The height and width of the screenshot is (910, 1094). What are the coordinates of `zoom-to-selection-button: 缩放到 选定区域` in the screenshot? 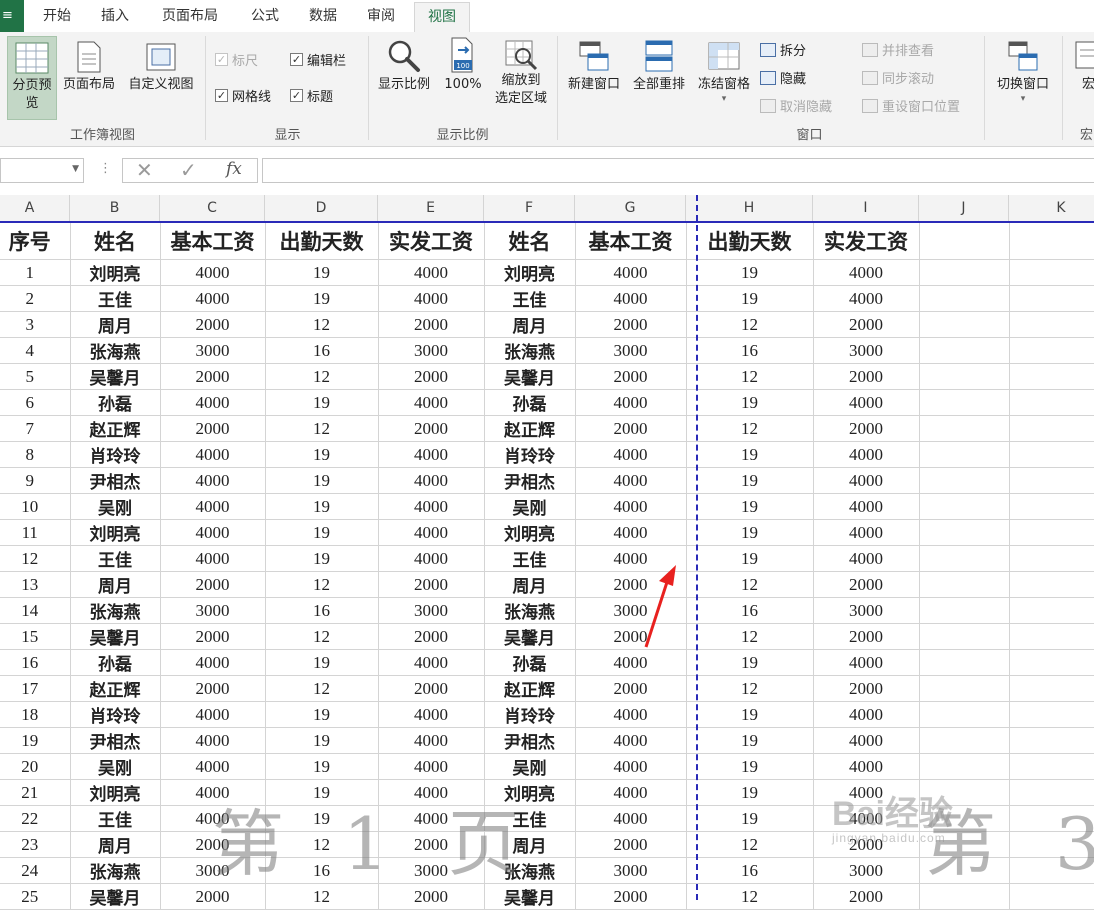 It's located at (521, 78).